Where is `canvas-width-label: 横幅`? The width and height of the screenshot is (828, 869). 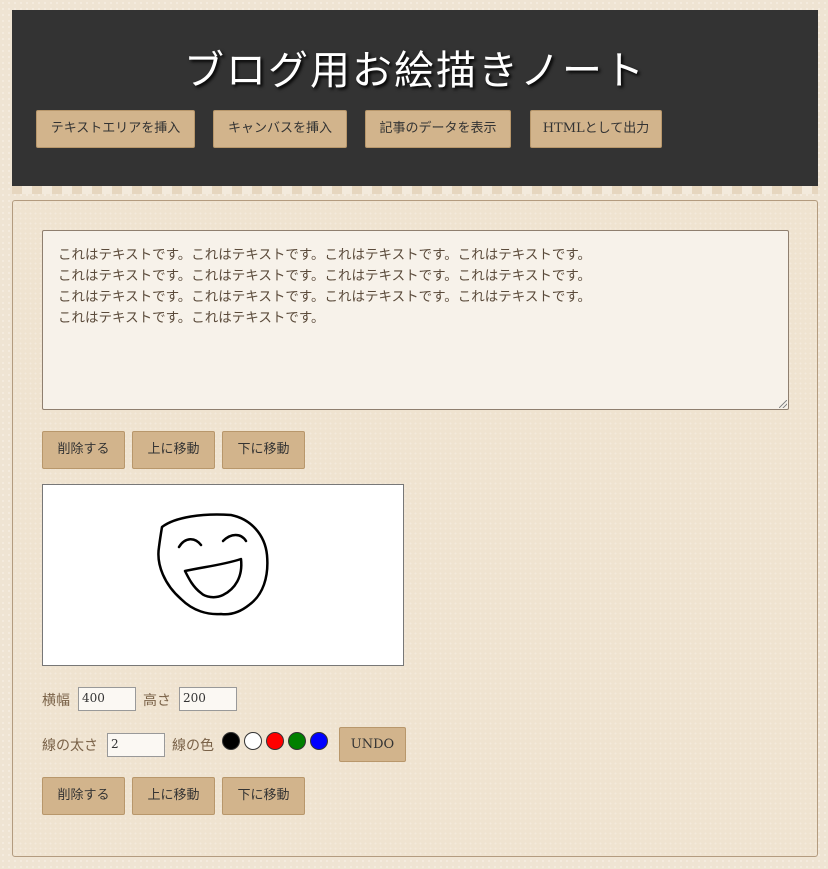
canvas-width-label: 横幅 is located at coordinates (56, 701).